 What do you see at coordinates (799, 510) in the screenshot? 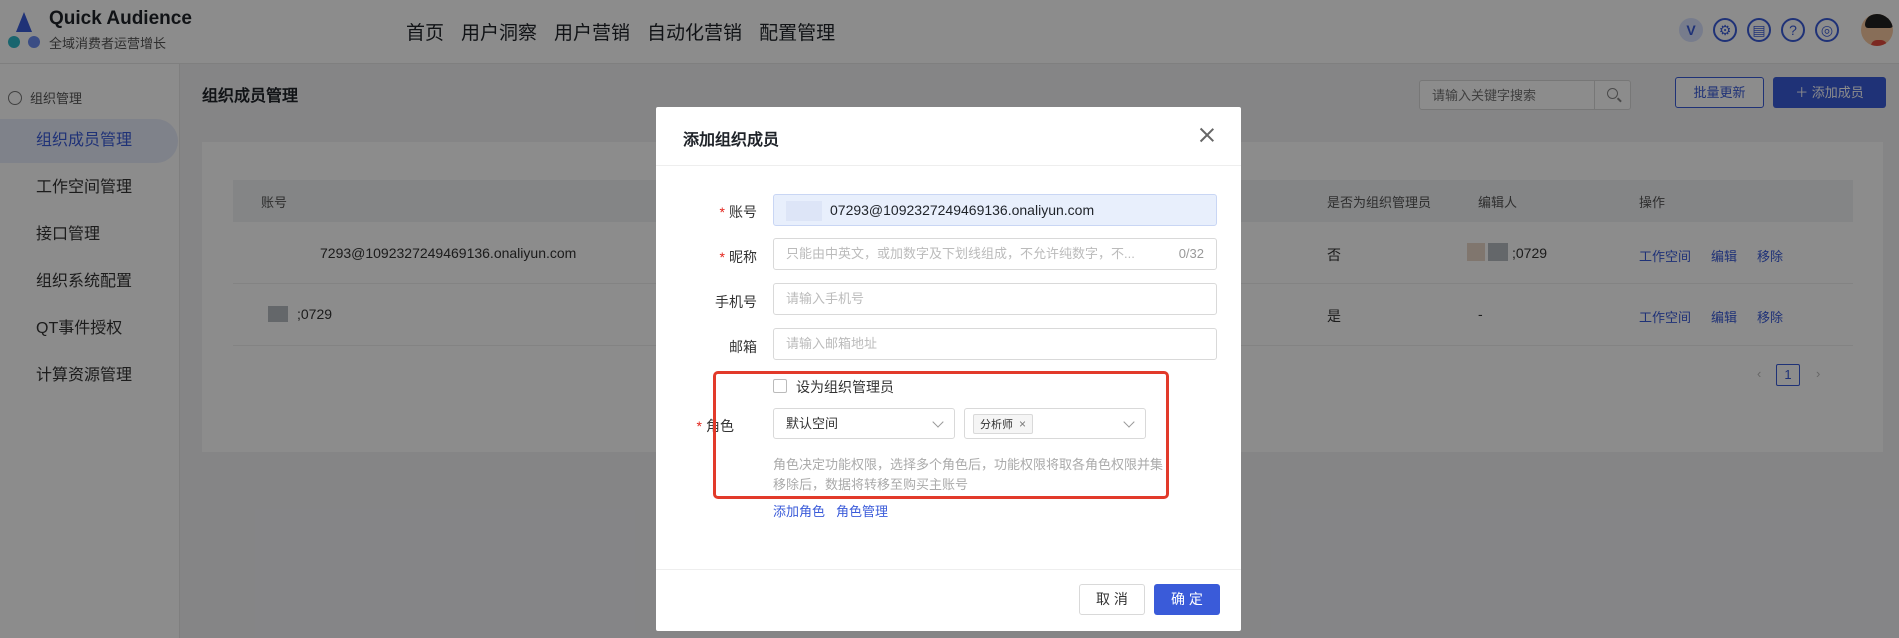
I see `add-role-link: 添加角色` at bounding box center [799, 510].